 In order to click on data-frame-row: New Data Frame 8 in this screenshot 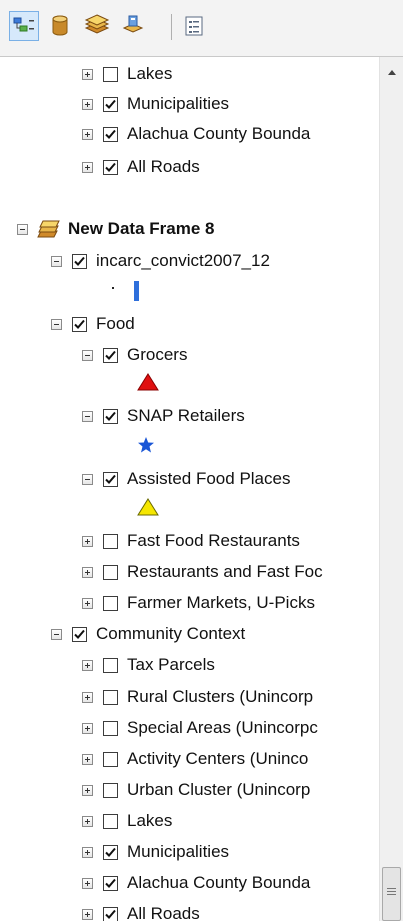, I will do `click(115, 229)`.